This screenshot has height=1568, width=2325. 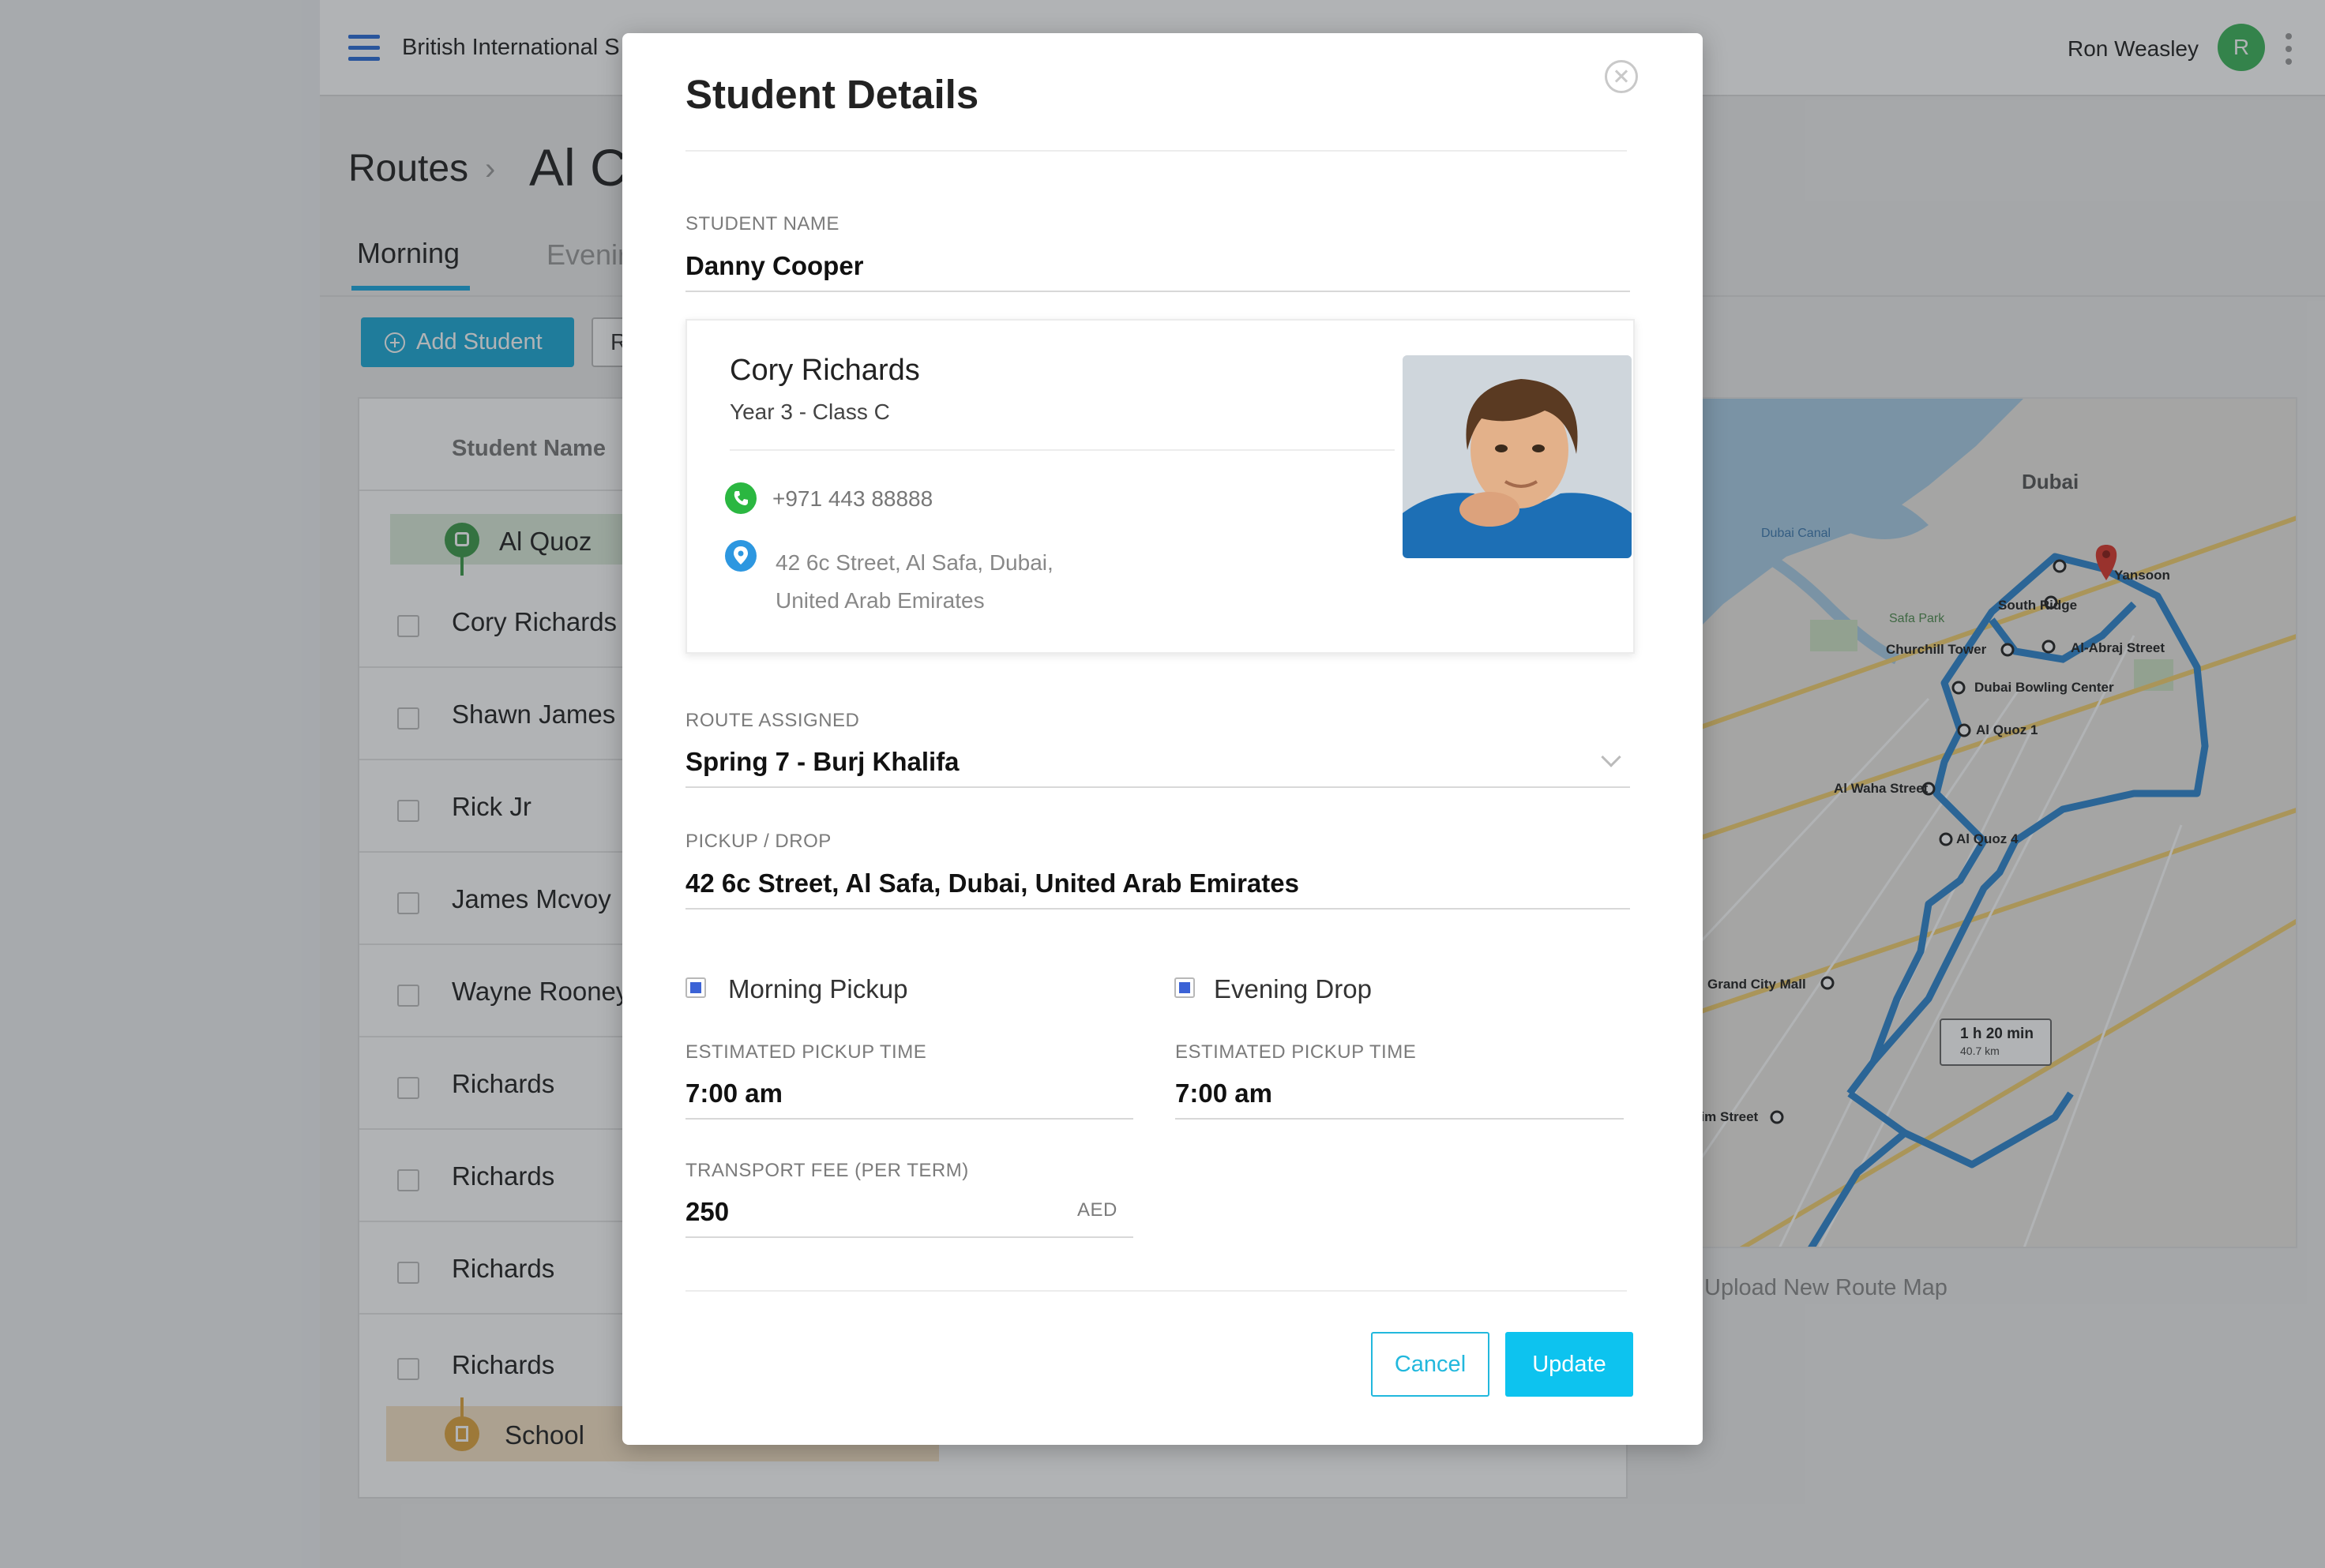 What do you see at coordinates (806, 1052) in the screenshot?
I see `morning-time-label: ESTIMATED PICKUP TIME` at bounding box center [806, 1052].